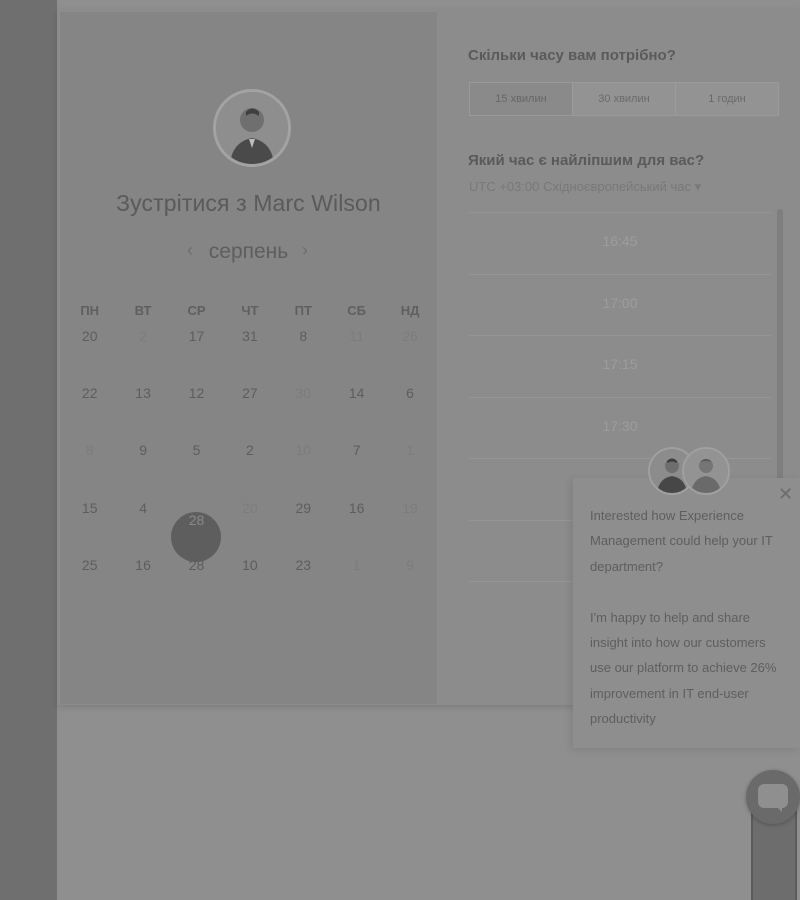  Describe the element at coordinates (780, 348) in the screenshot. I see `slots-scrollbar` at that location.